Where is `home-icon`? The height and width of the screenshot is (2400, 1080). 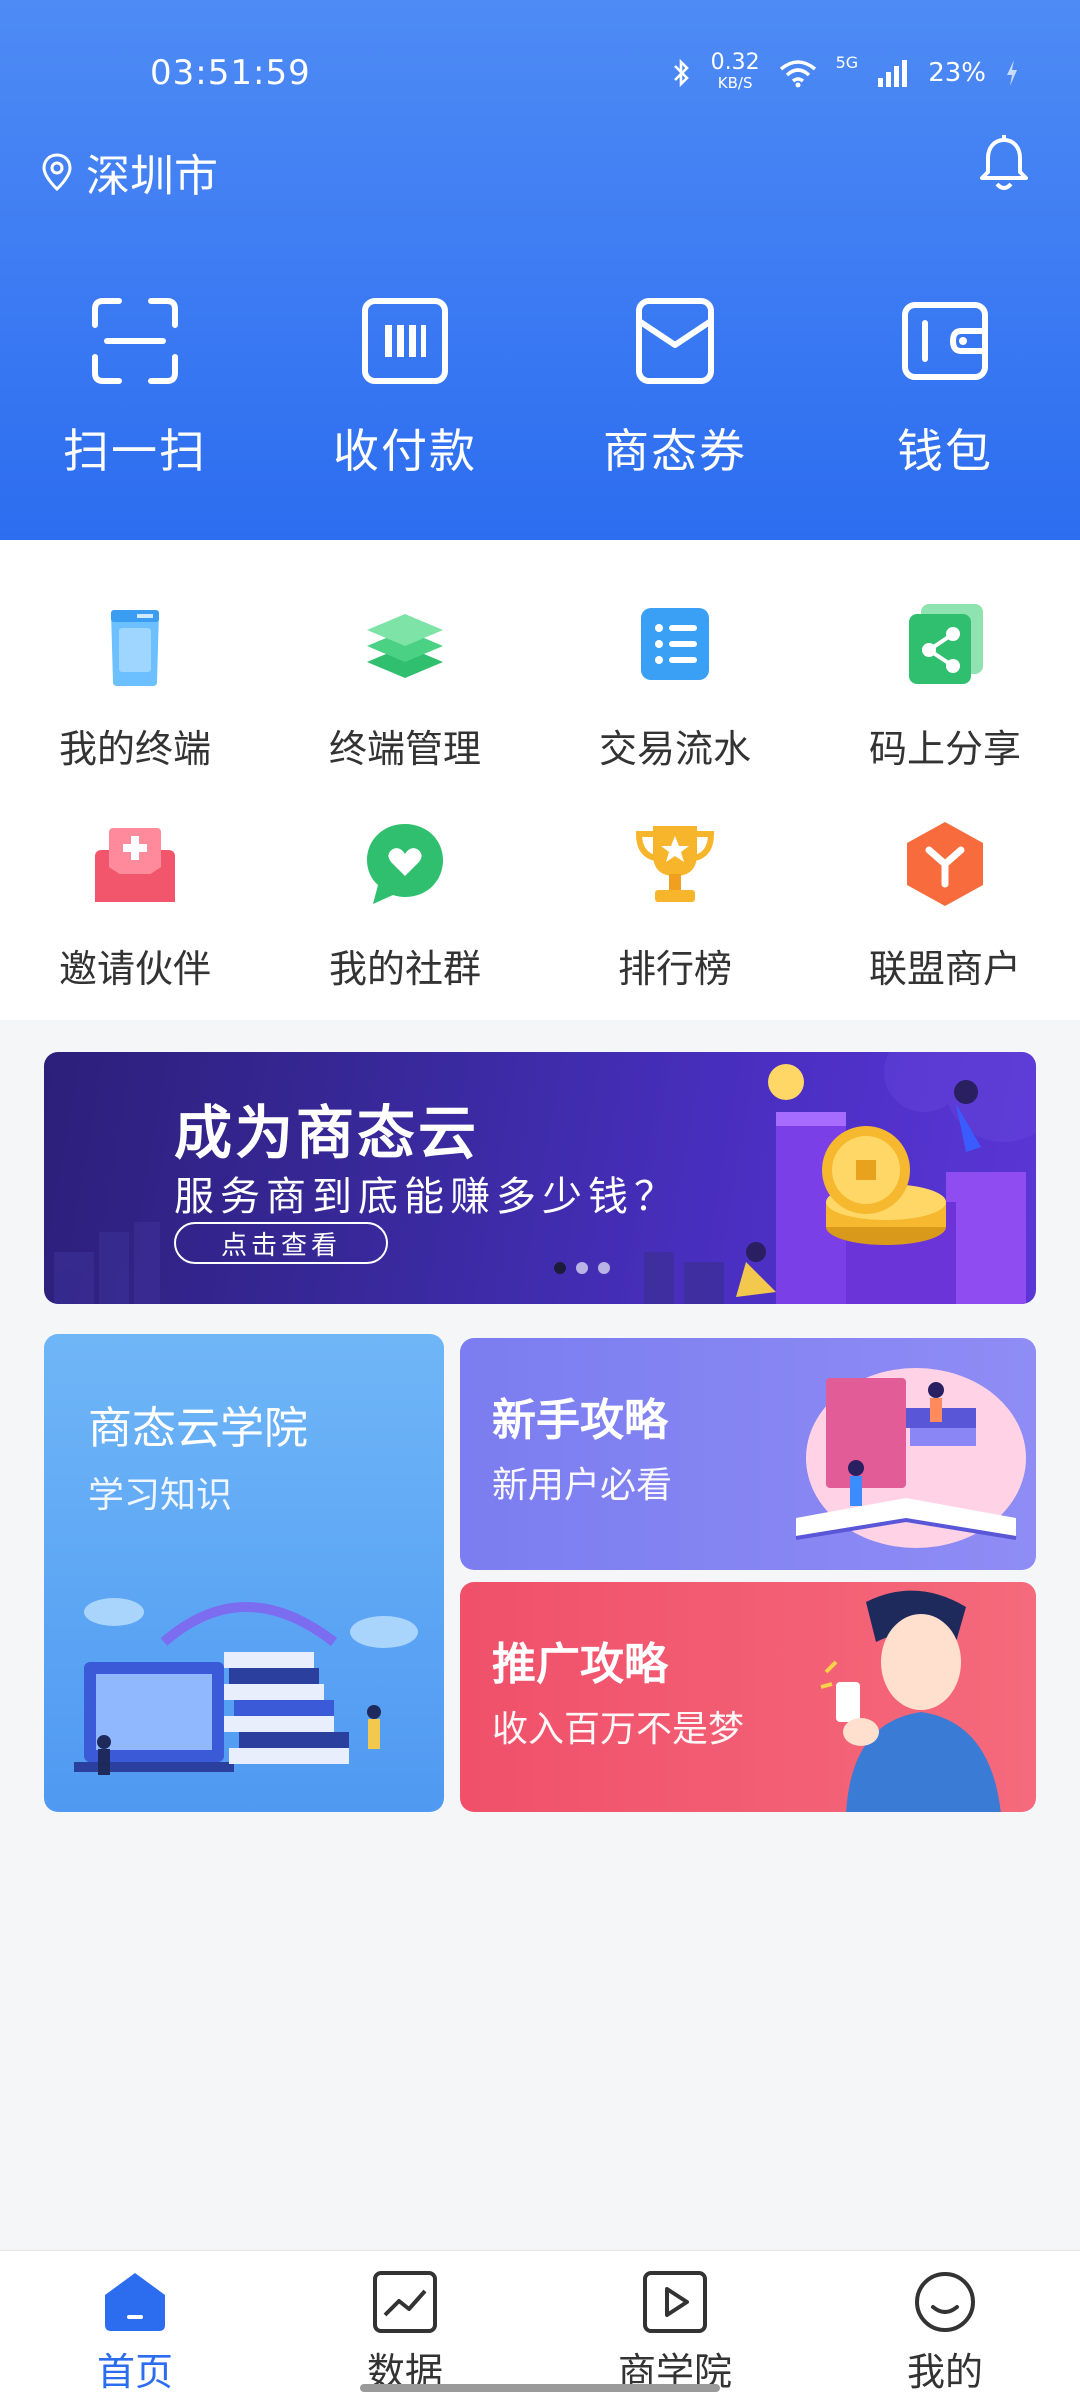
home-icon is located at coordinates (135, 2302).